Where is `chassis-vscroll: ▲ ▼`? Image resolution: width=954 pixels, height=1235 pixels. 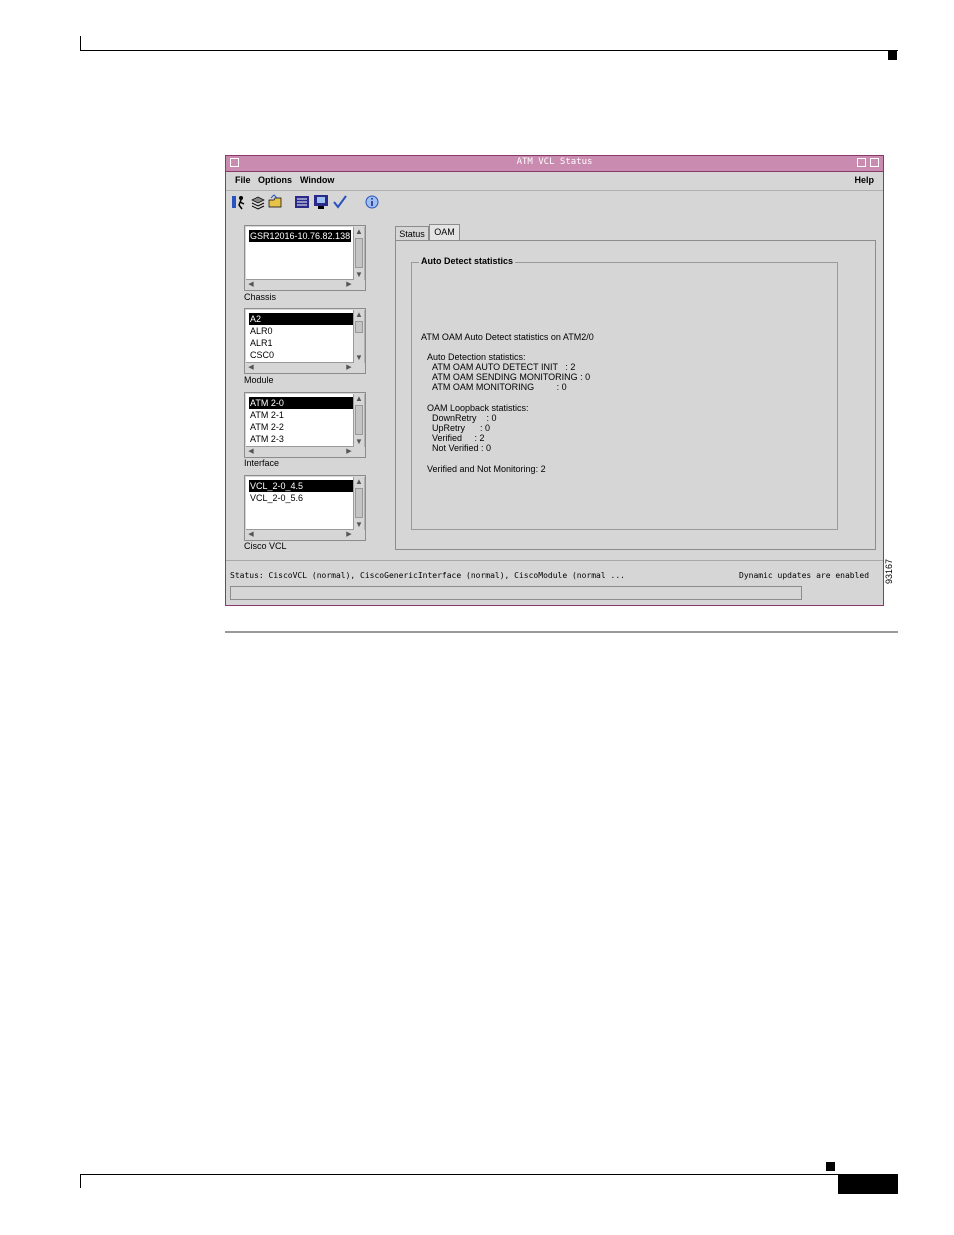 chassis-vscroll: ▲ ▼ is located at coordinates (358, 253).